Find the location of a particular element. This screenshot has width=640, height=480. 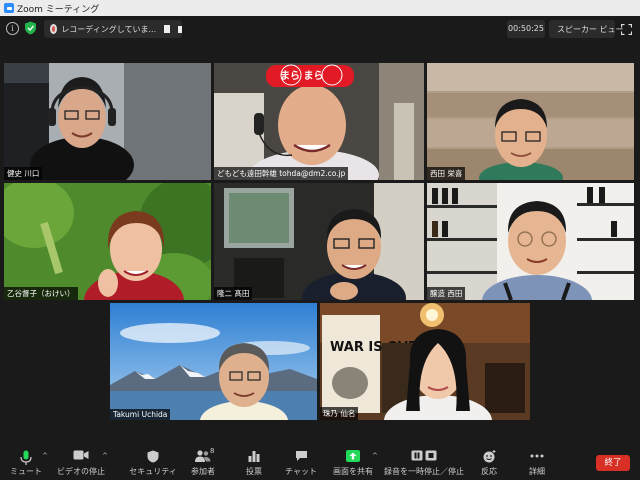

participant-name: 珠乃 仙名 is located at coordinates (339, 413).